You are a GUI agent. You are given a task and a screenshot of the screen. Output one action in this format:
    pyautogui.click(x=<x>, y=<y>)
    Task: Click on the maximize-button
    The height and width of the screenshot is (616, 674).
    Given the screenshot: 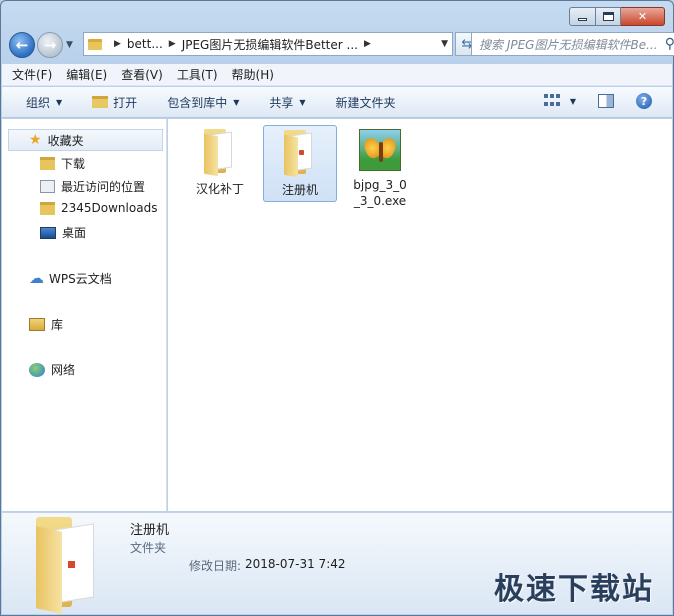 What is the action you would take?
    pyautogui.click(x=608, y=16)
    